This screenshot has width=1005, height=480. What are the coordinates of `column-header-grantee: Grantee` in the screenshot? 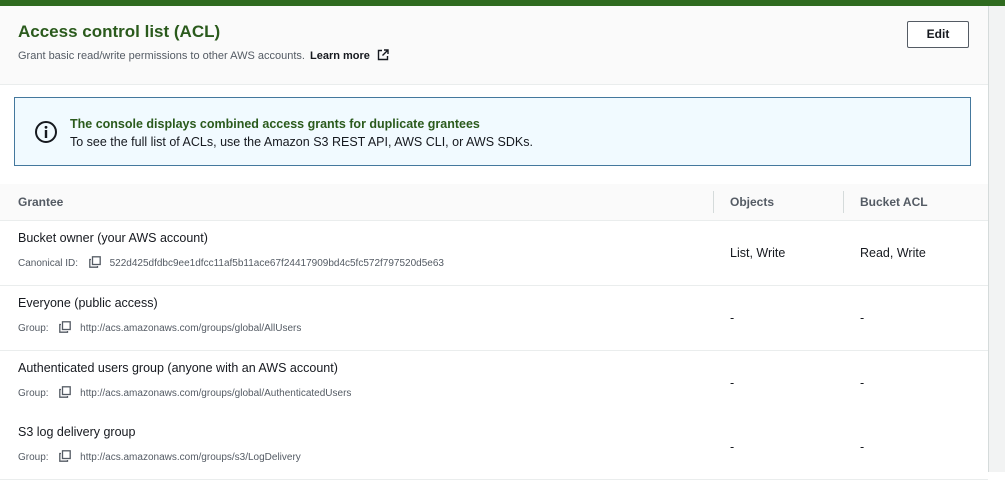 It's located at (41, 202).